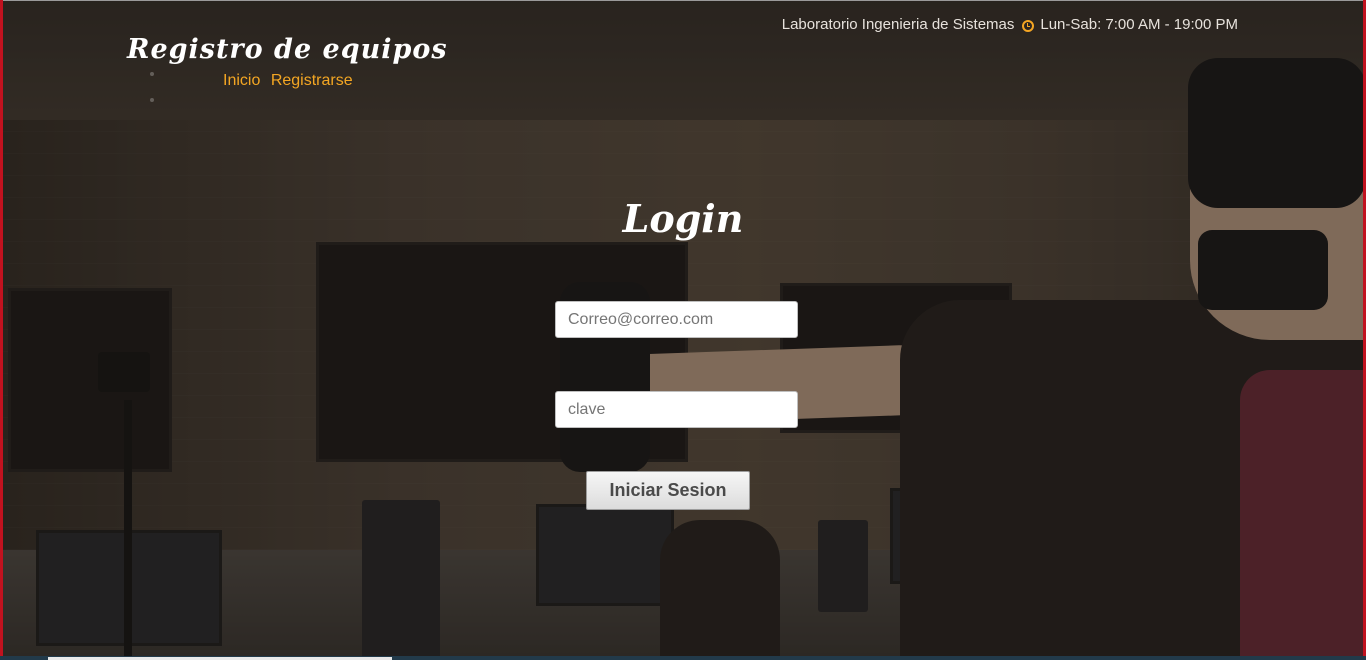  What do you see at coordinates (287, 49) in the screenshot?
I see `brand-title: Registro de equipos` at bounding box center [287, 49].